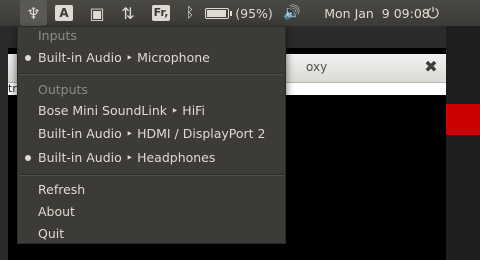 This screenshot has height=260, width=480. Describe the element at coordinates (463, 119) in the screenshot. I see `background-red-bar` at that location.